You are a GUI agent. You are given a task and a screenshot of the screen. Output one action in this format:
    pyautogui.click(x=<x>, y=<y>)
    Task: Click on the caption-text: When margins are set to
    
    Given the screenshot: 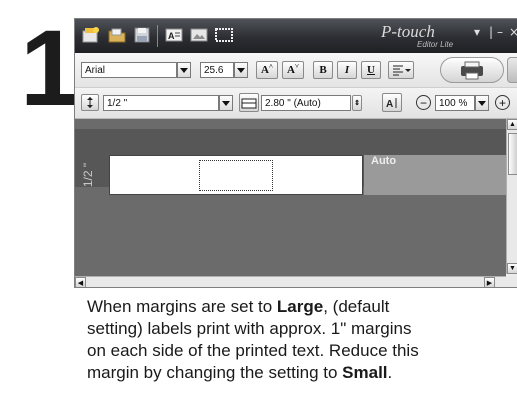 What is the action you would take?
    pyautogui.click(x=182, y=306)
    